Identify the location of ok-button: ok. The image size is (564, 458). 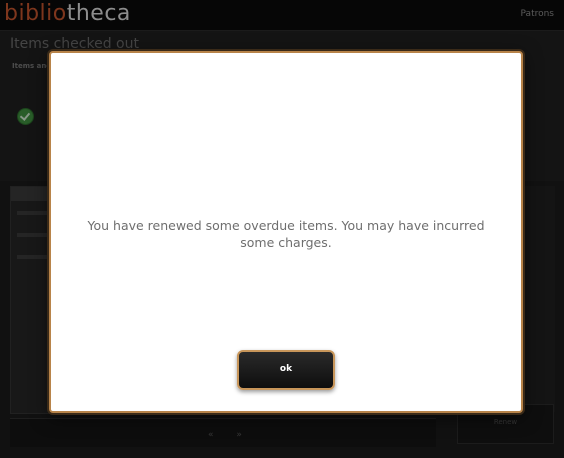
(286, 370).